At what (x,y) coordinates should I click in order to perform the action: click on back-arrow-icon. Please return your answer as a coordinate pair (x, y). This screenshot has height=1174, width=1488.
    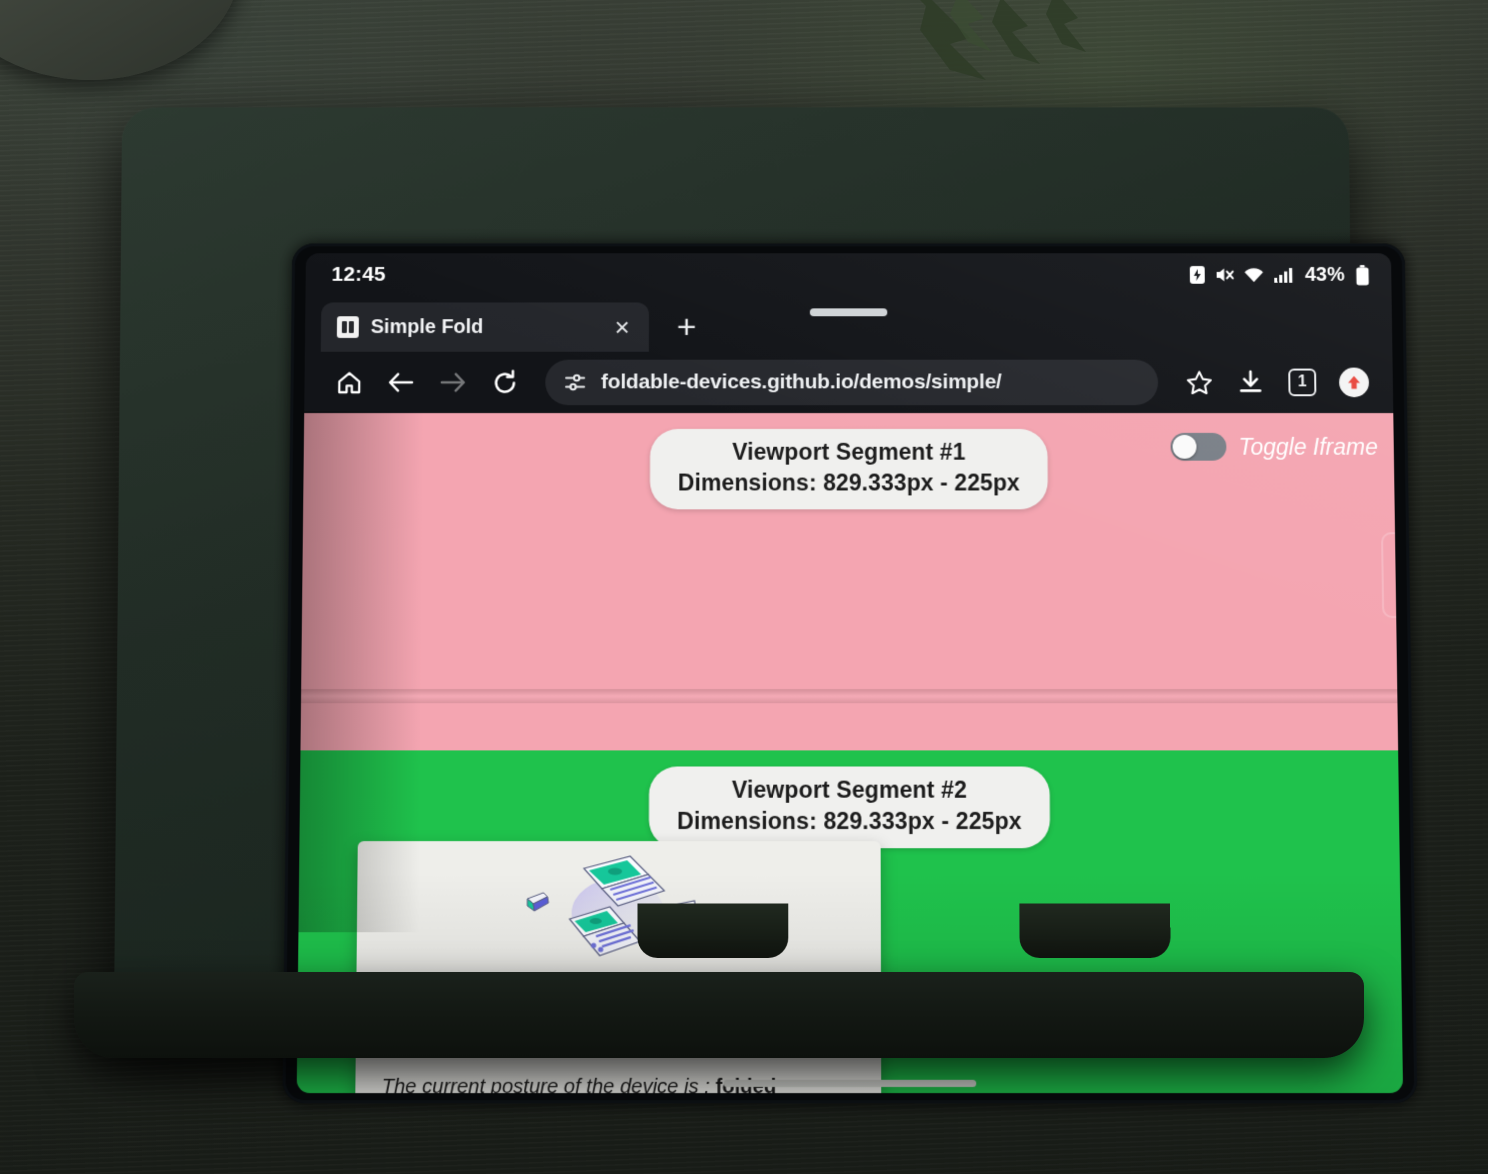
    Looking at the image, I should click on (401, 383).